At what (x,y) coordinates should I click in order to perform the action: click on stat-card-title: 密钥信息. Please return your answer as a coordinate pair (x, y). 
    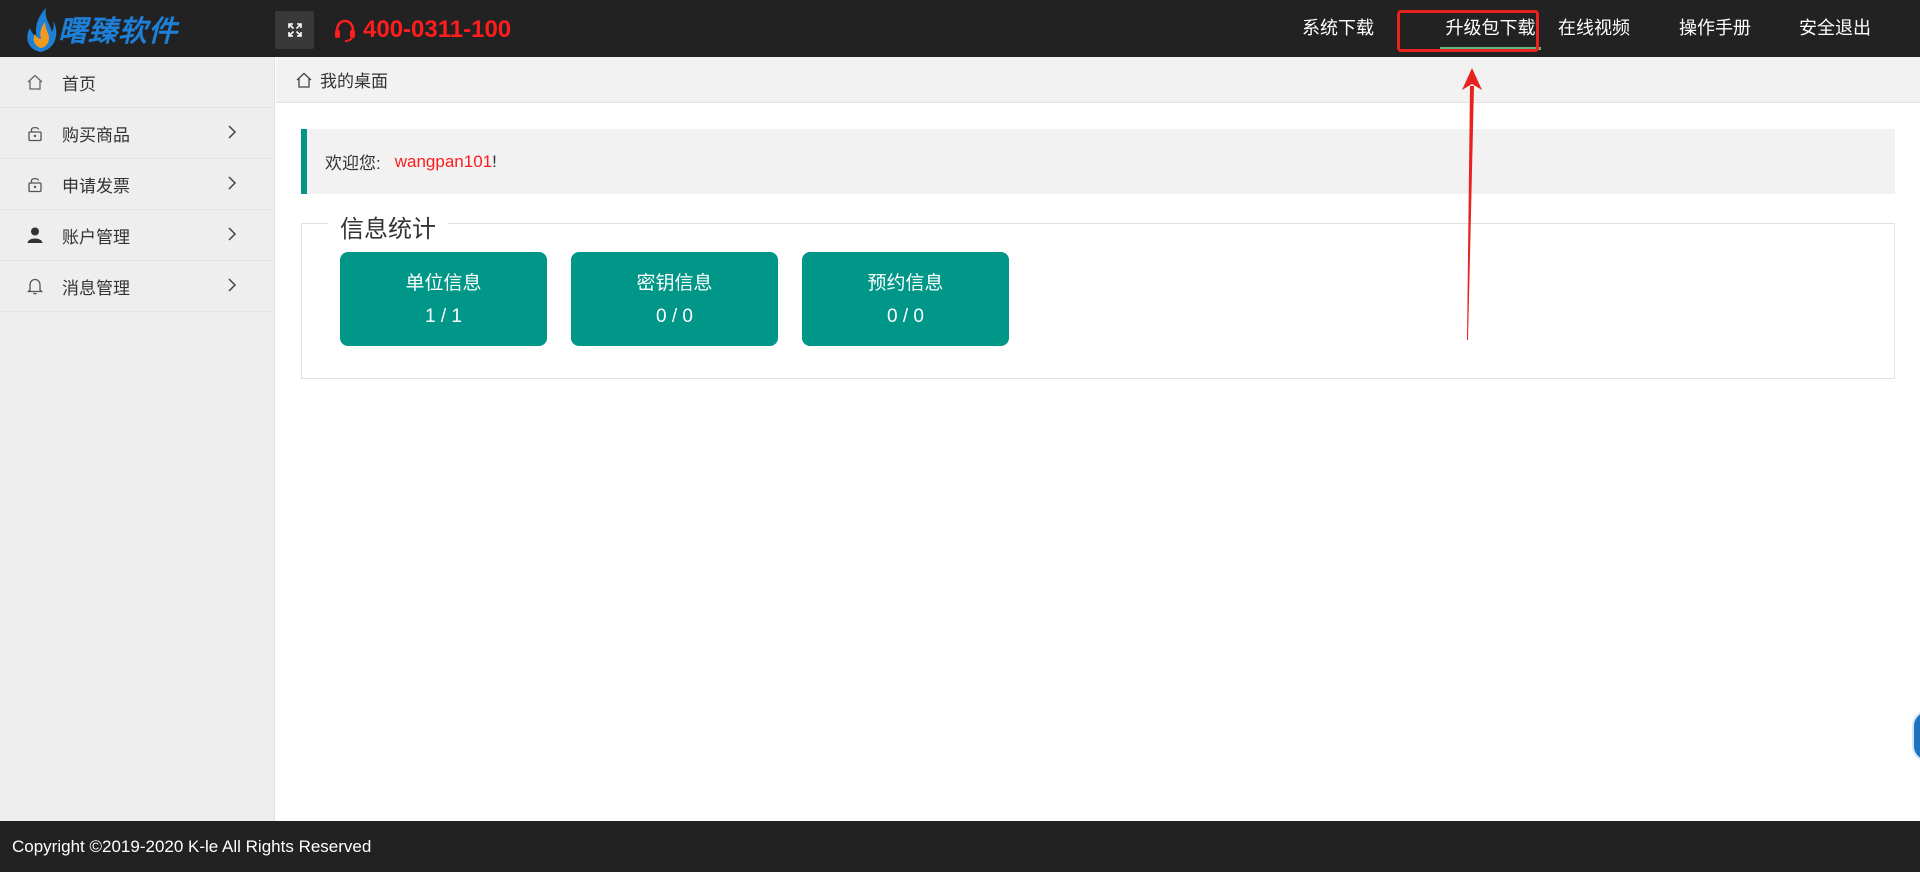
    Looking at the image, I should click on (674, 283).